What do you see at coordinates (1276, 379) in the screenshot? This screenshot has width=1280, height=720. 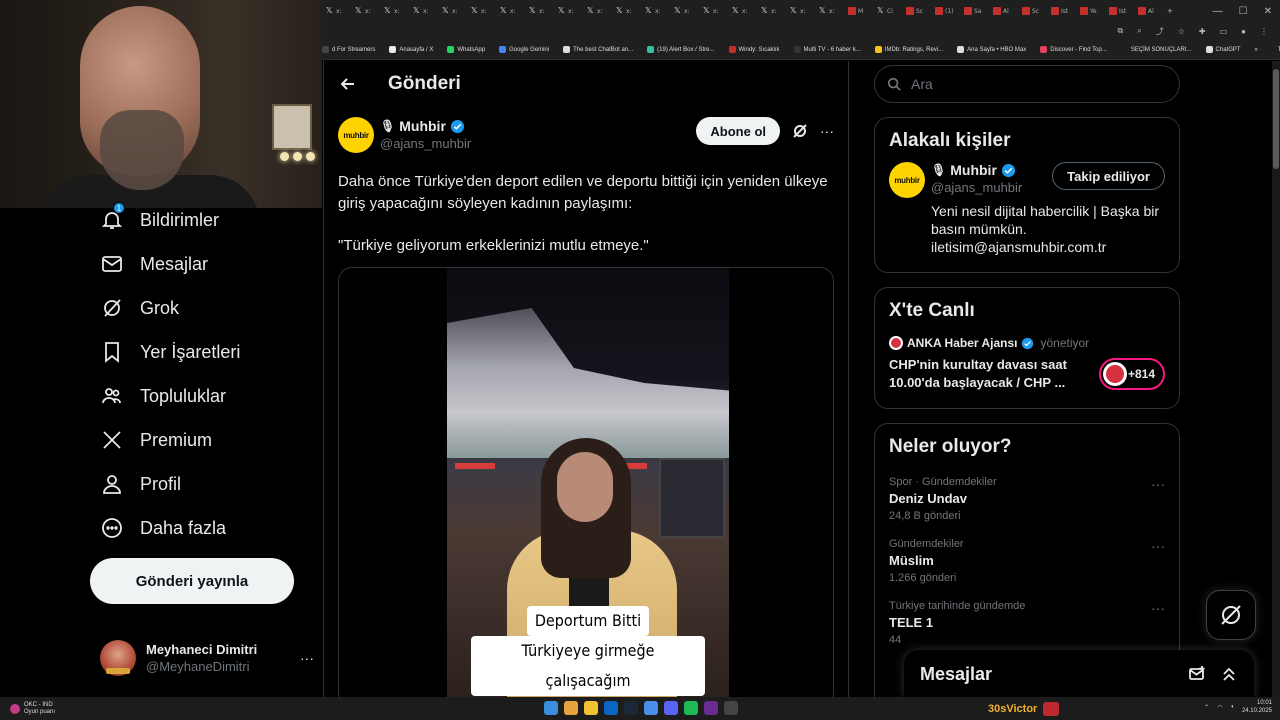 I see `page-scrollbar` at bounding box center [1276, 379].